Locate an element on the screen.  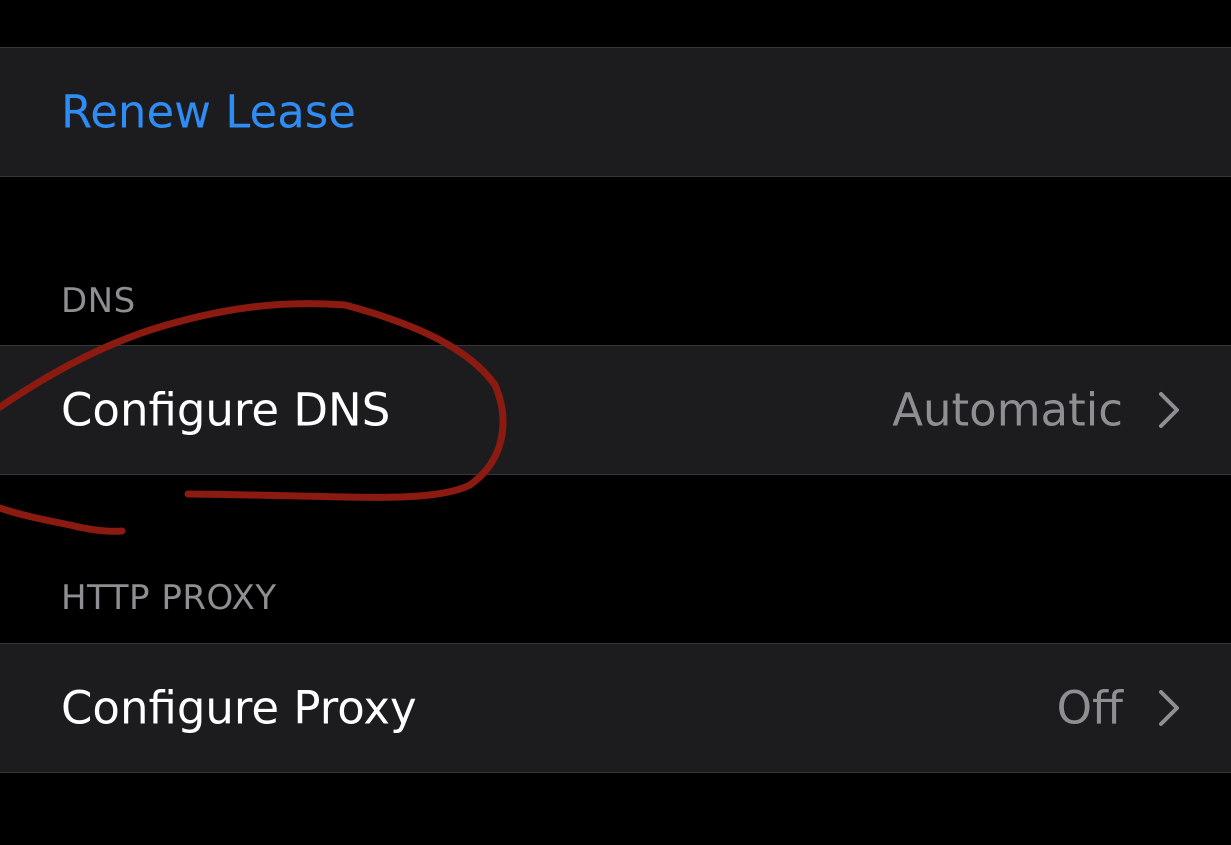
configure-proxy-value: Off is located at coordinates (1089, 708).